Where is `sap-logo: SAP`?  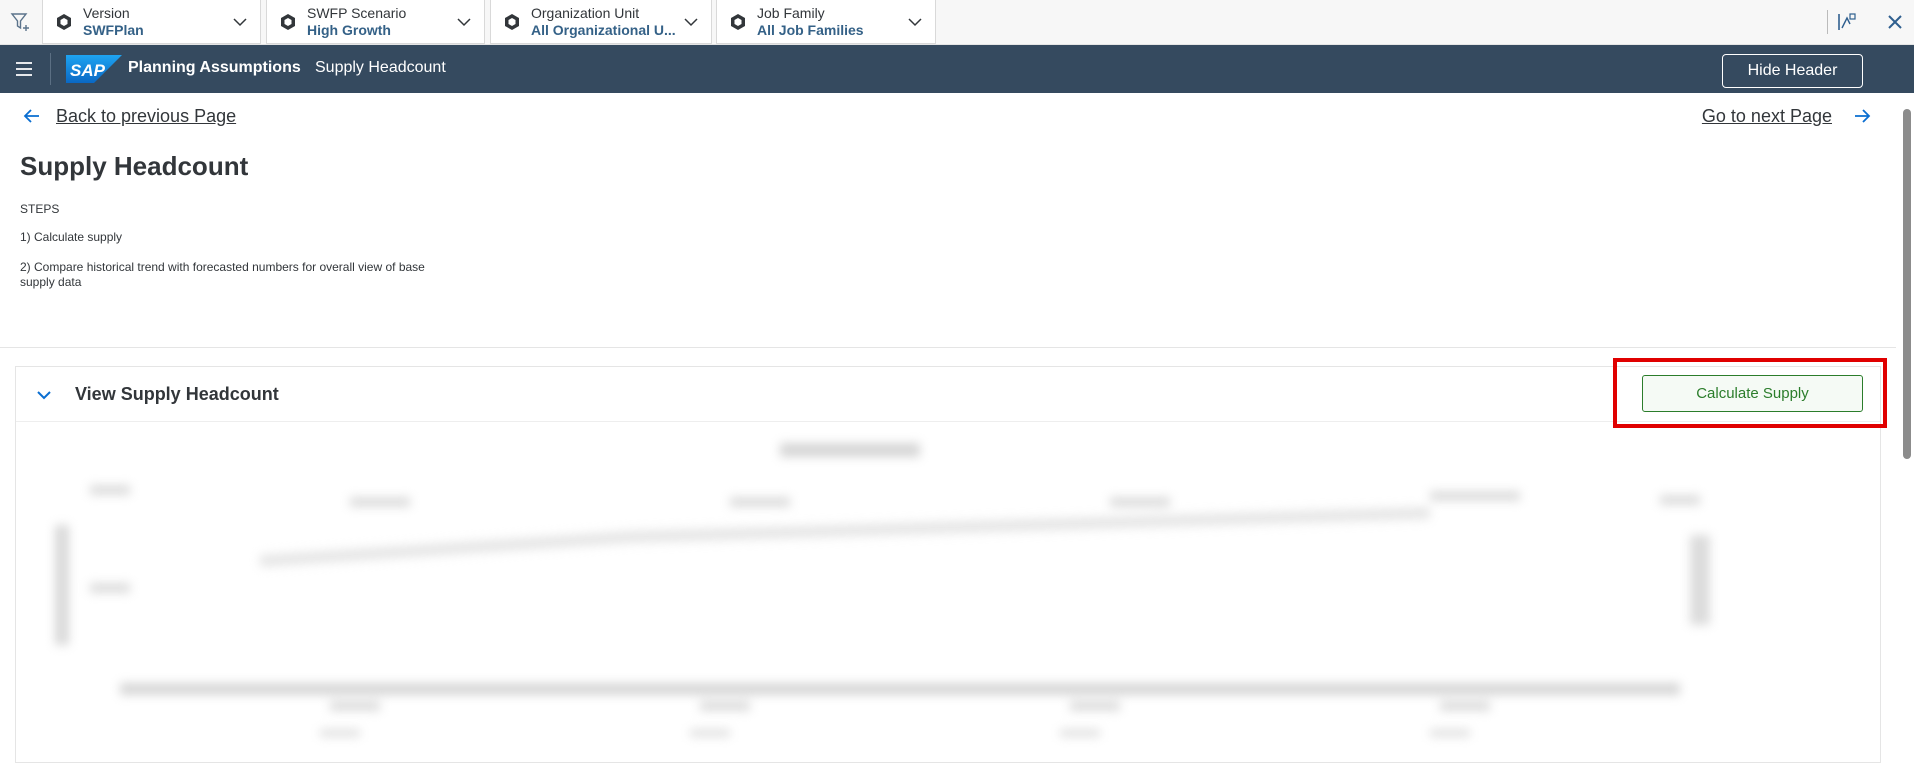 sap-logo: SAP is located at coordinates (94, 69).